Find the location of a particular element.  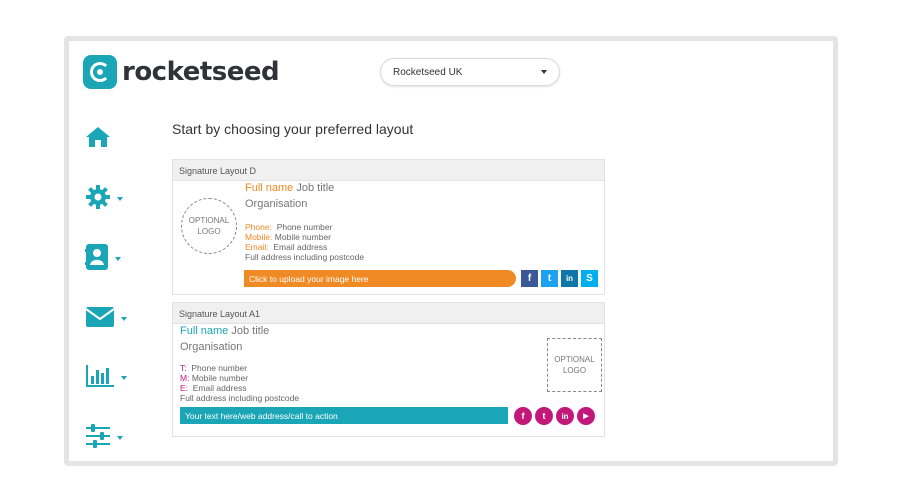

sidebar-item-settings is located at coordinates (104, 197).